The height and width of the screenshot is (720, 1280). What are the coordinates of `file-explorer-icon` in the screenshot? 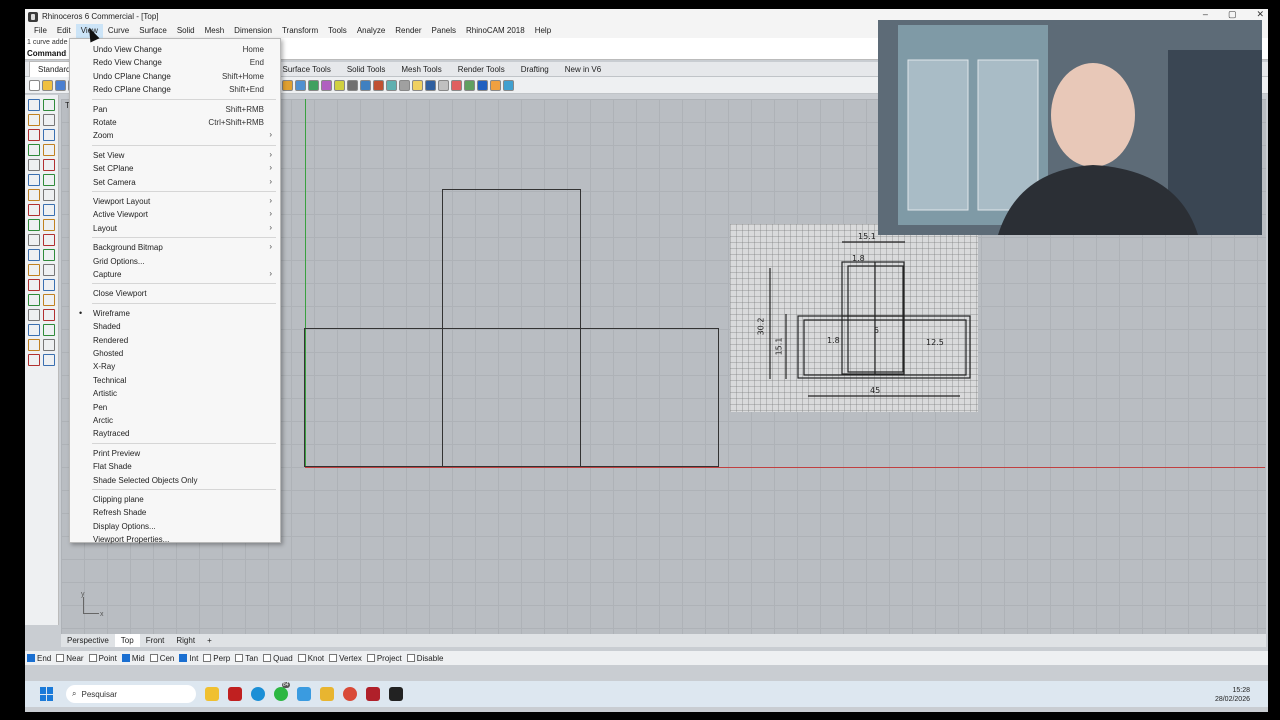 It's located at (212, 694).